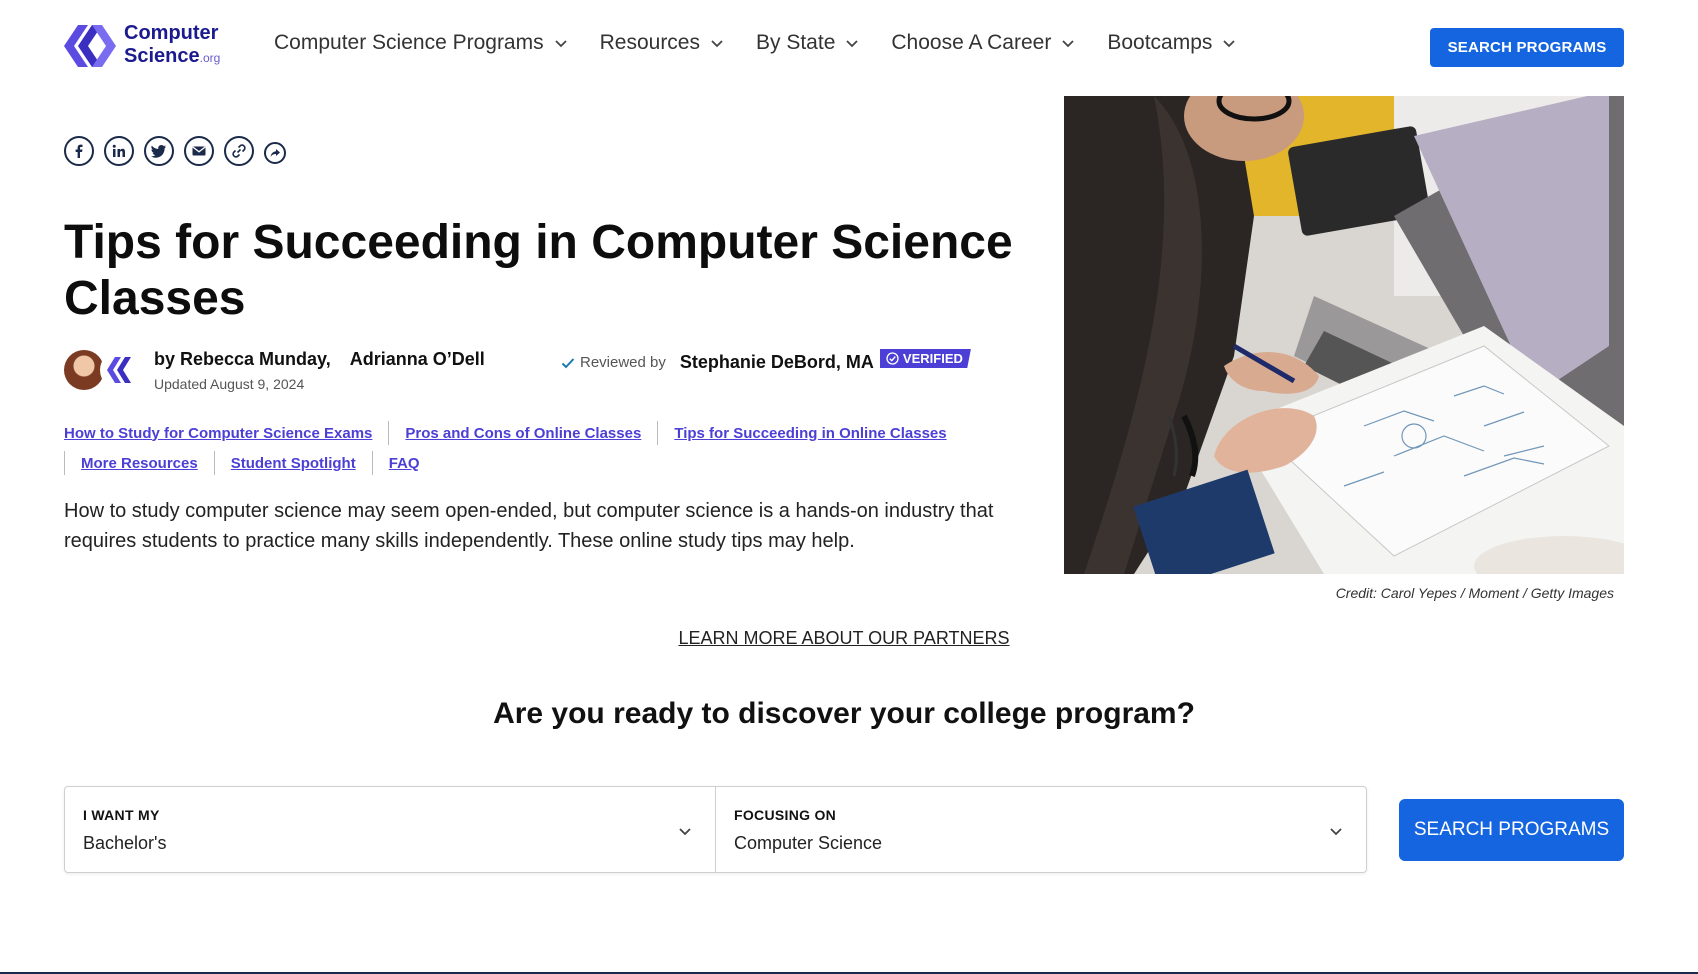  I want to click on reviewed-by-label: Reviewed by, so click(623, 362).